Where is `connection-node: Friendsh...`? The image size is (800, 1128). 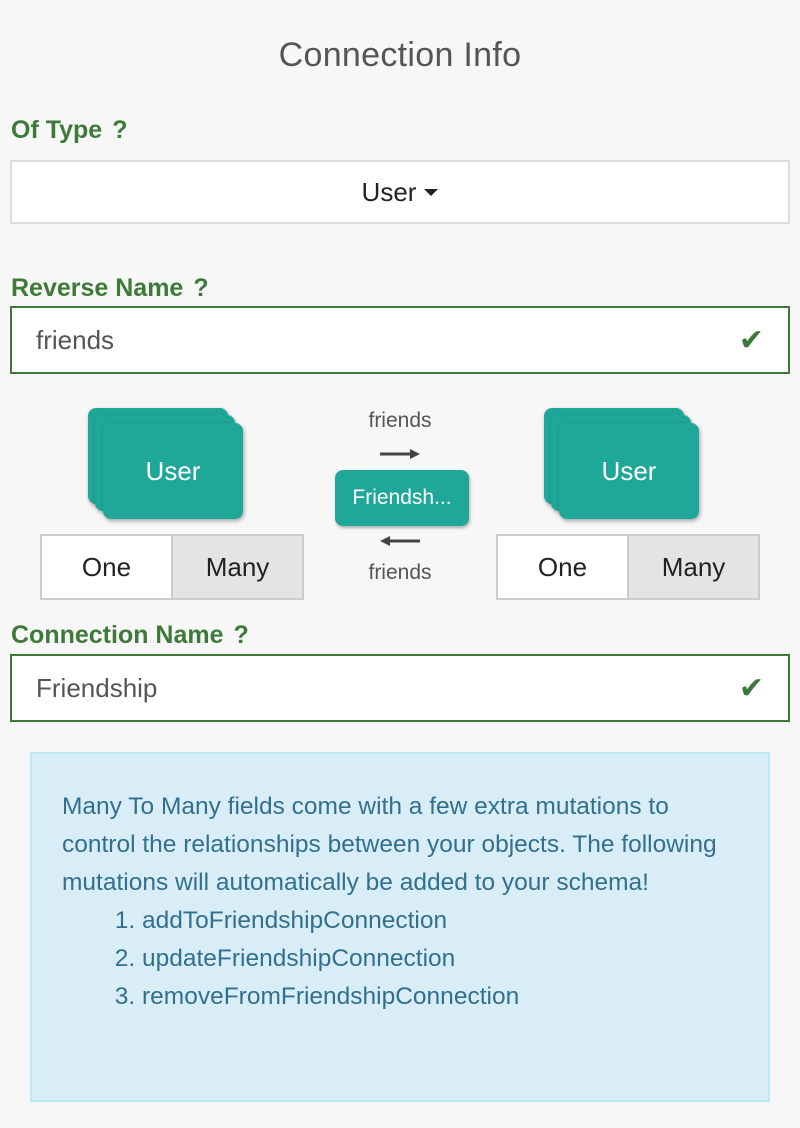 connection-node: Friendsh... is located at coordinates (402, 498).